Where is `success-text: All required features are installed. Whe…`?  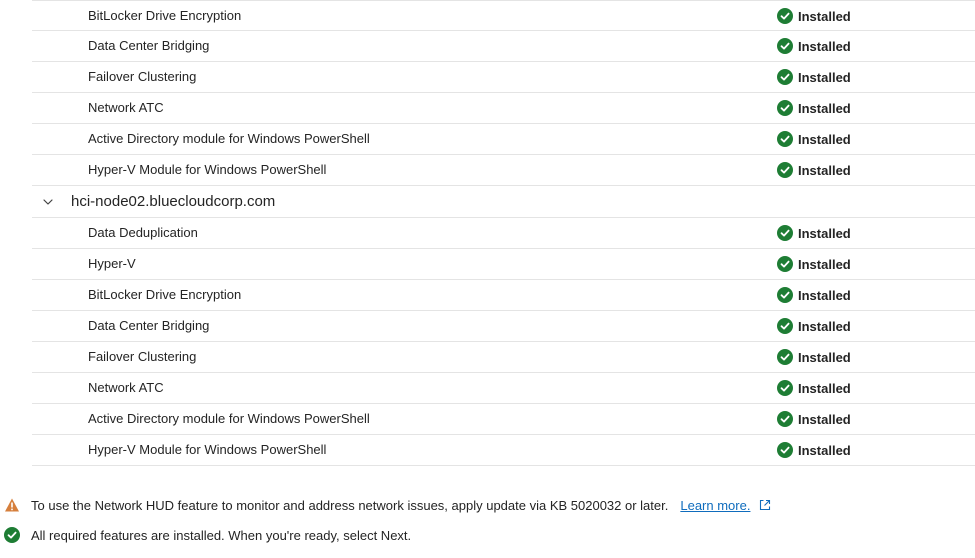 success-text: All required features are installed. Whe… is located at coordinates (221, 535).